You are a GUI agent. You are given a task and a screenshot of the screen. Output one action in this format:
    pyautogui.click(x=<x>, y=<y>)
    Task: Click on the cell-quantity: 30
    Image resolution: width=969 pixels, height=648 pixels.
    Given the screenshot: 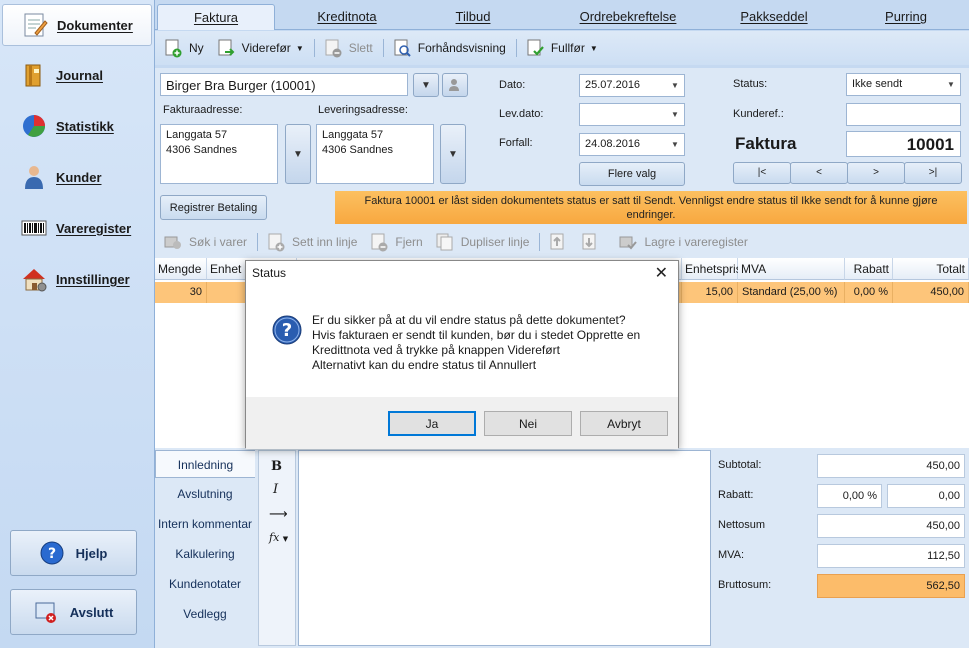 What is the action you would take?
    pyautogui.click(x=181, y=292)
    